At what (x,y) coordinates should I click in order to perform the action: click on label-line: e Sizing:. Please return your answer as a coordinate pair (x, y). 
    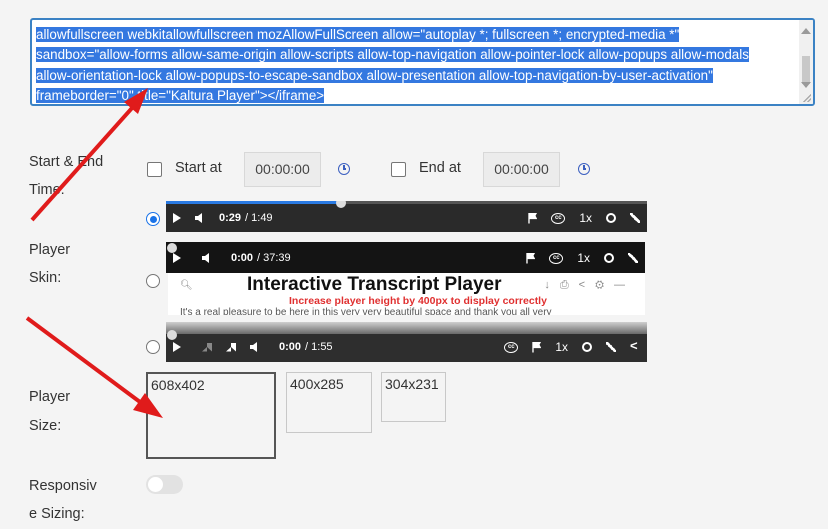
    Looking at the image, I should click on (57, 514).